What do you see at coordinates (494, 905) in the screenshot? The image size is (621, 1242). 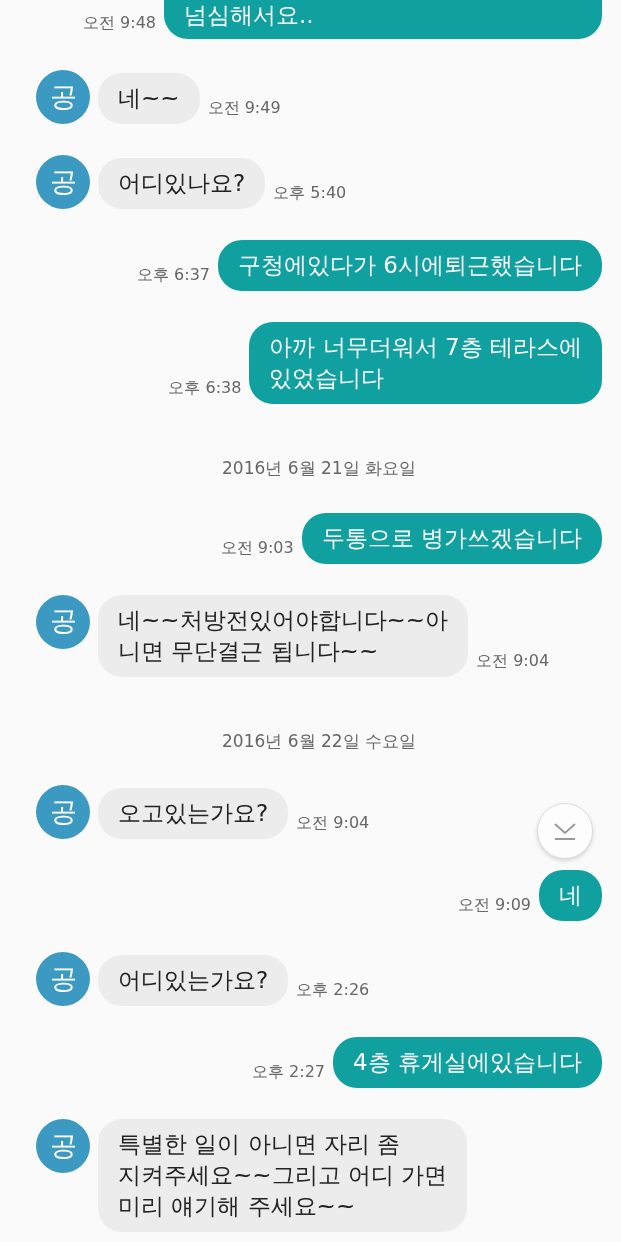 I see `timestamp: 오전 9:09` at bounding box center [494, 905].